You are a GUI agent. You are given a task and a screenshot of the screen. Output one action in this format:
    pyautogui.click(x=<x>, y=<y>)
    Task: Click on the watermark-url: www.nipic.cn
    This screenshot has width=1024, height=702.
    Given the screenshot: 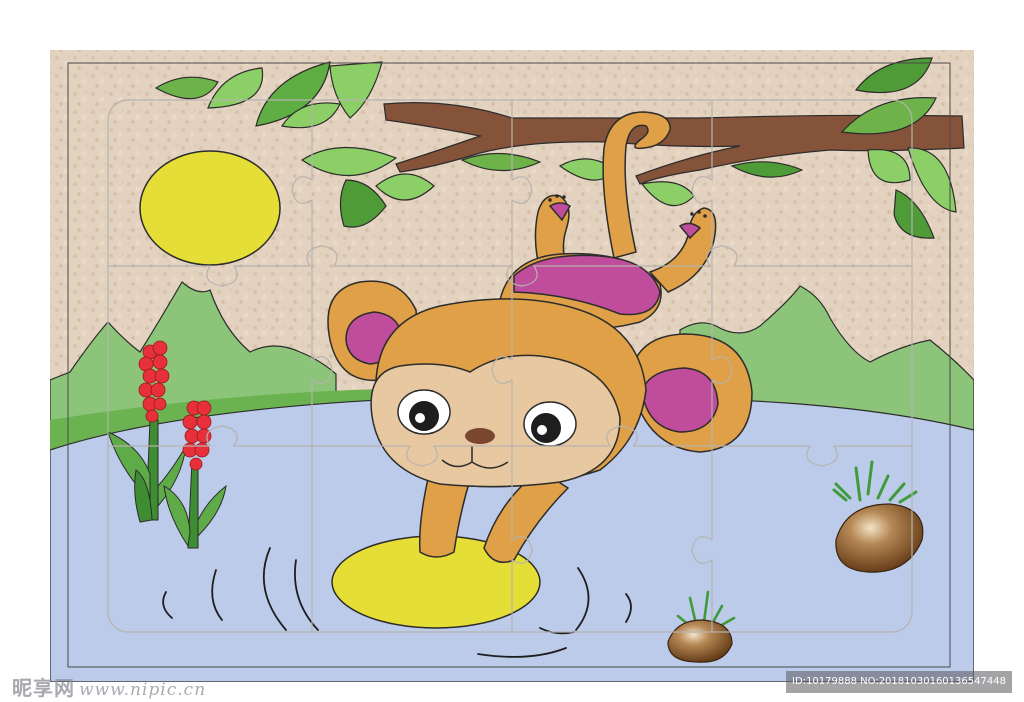 What is the action you would take?
    pyautogui.click(x=143, y=690)
    